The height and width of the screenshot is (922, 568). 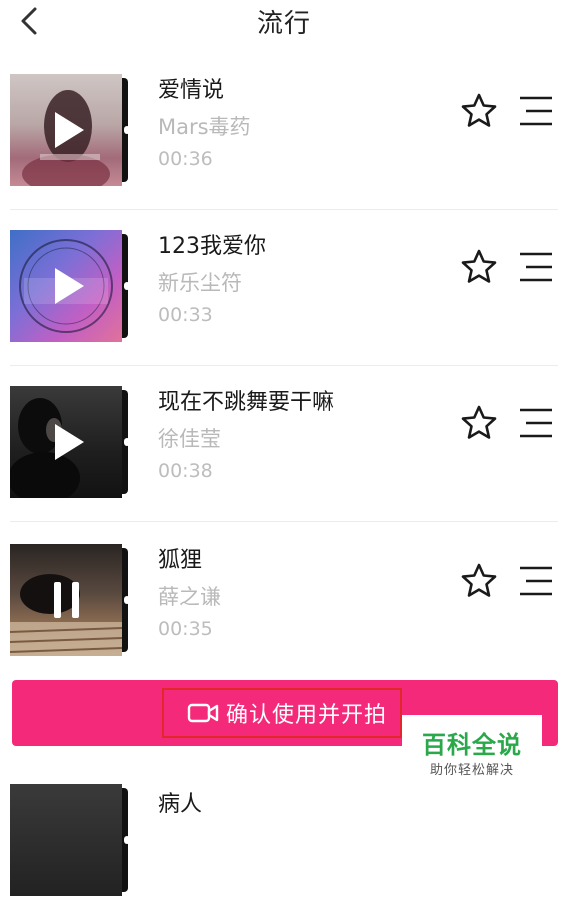 I want to click on song-title: 狐狸, so click(x=180, y=560).